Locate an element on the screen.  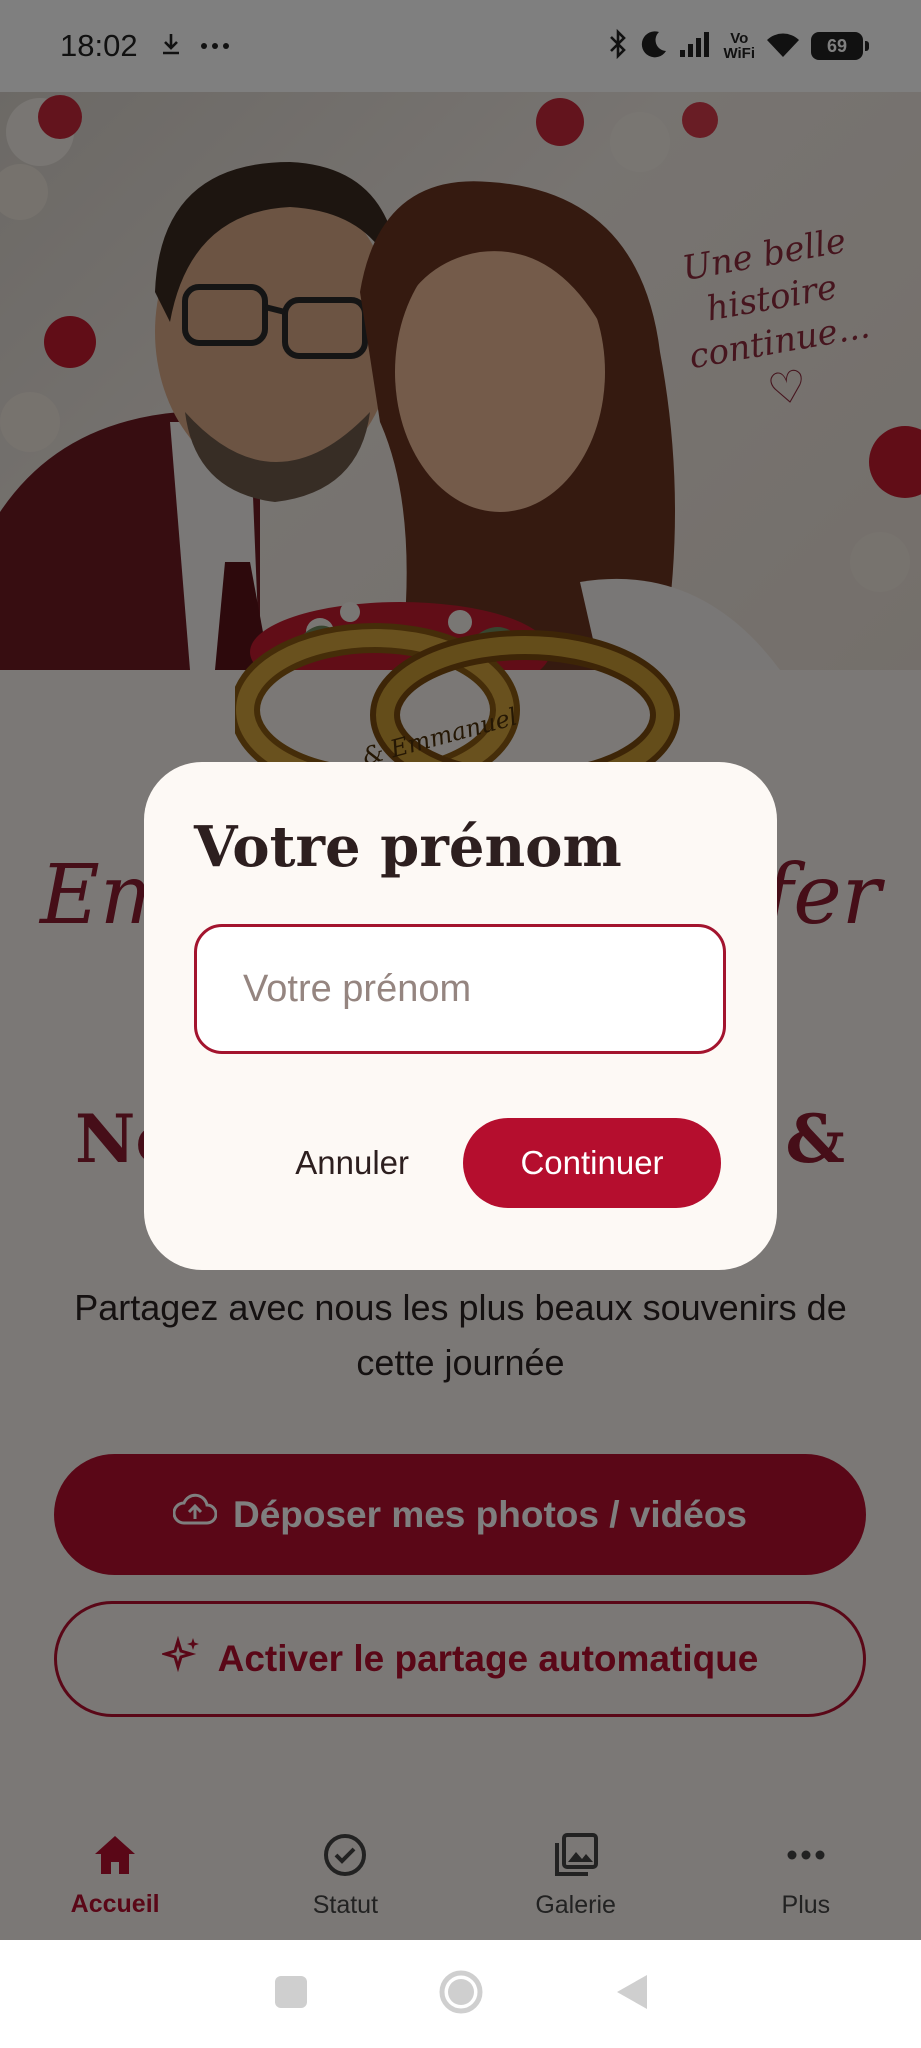
system-navigation-bar is located at coordinates (460, 1994).